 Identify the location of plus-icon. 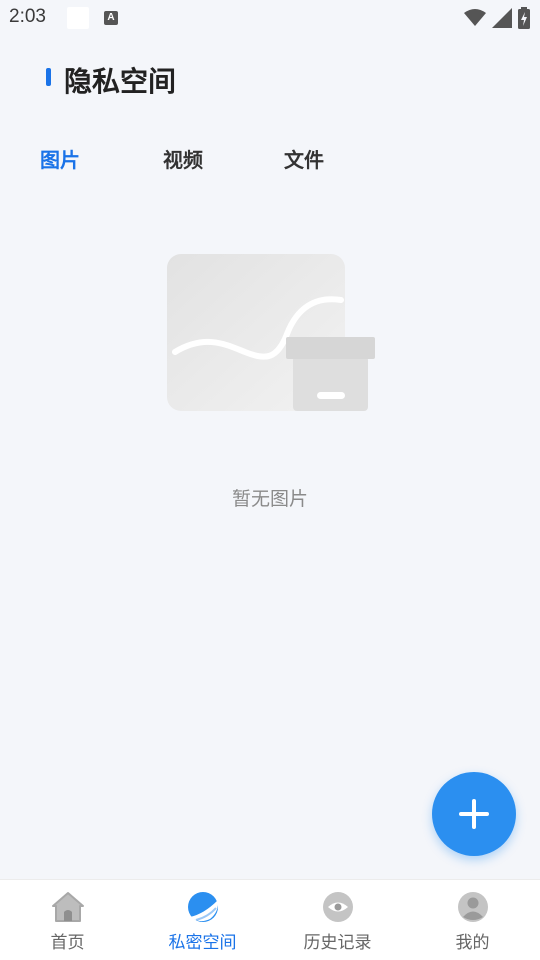
(474, 814).